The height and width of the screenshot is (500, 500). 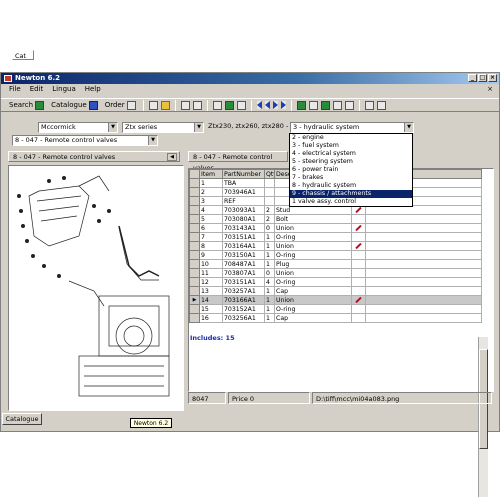 I want to click on dropdown-option: 6 - power train, so click(x=351, y=170).